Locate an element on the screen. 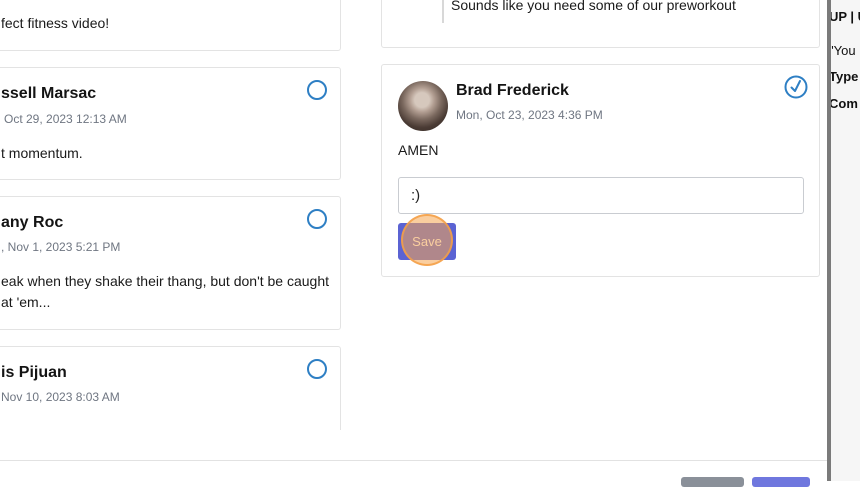  comment-body: t momentum. is located at coordinates (42, 153).